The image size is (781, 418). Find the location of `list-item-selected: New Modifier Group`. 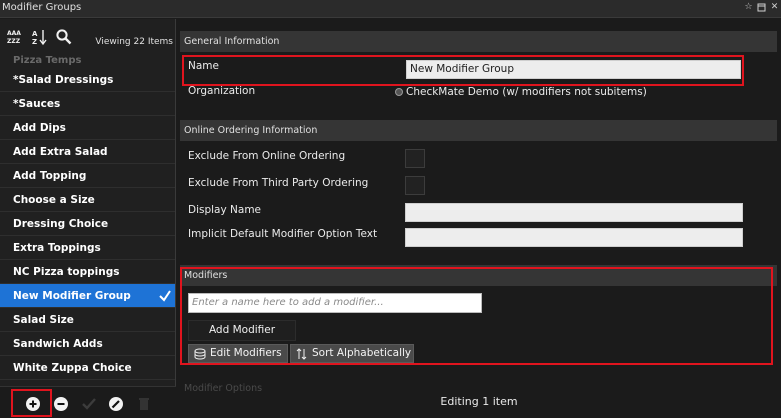

list-item-selected: New Modifier Group is located at coordinates (87, 296).